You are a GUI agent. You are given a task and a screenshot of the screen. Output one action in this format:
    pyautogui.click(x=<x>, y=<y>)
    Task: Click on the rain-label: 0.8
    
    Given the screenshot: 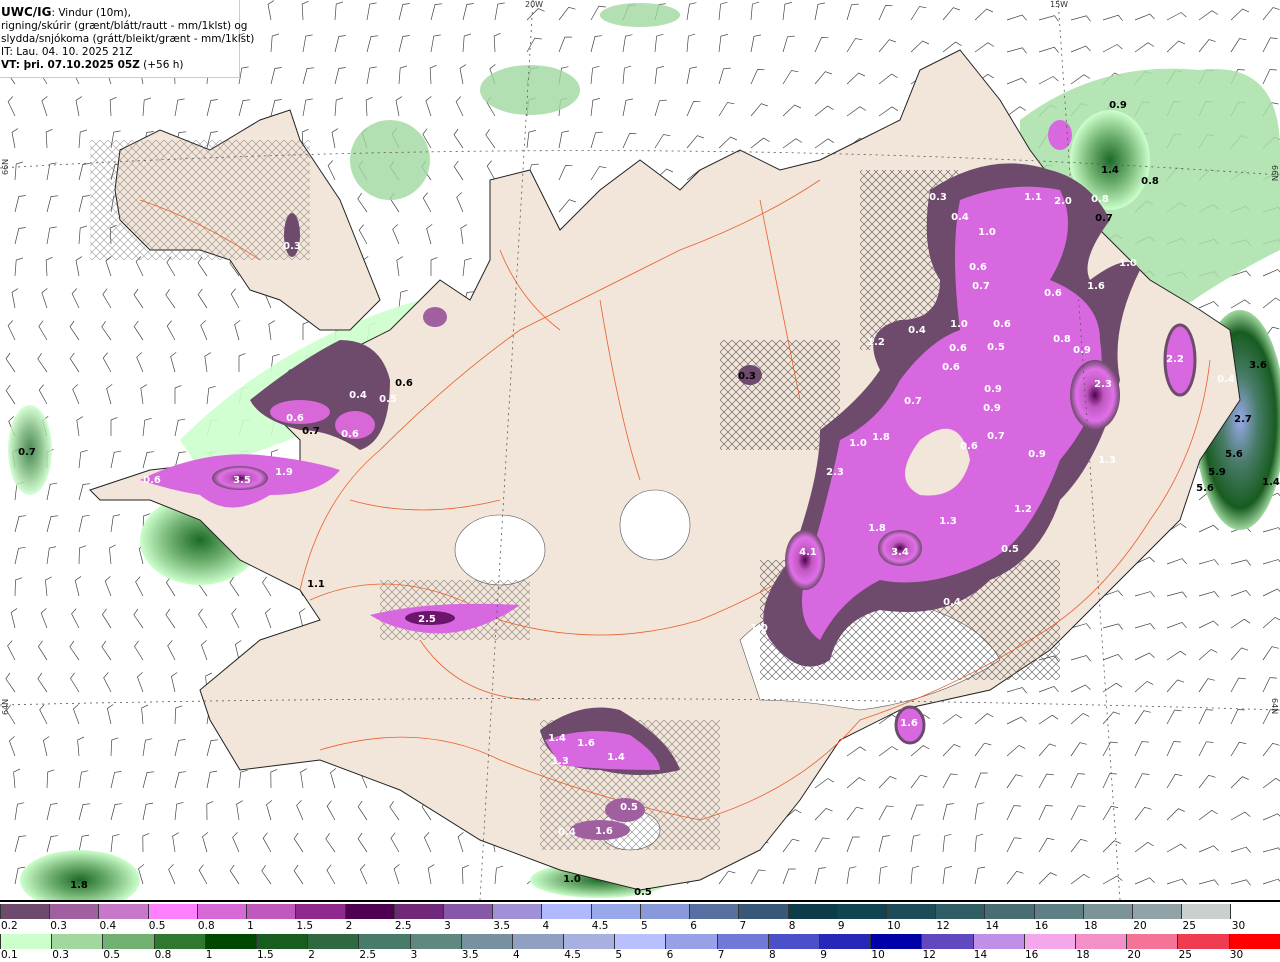 What is the action you would take?
    pyautogui.click(x=163, y=955)
    